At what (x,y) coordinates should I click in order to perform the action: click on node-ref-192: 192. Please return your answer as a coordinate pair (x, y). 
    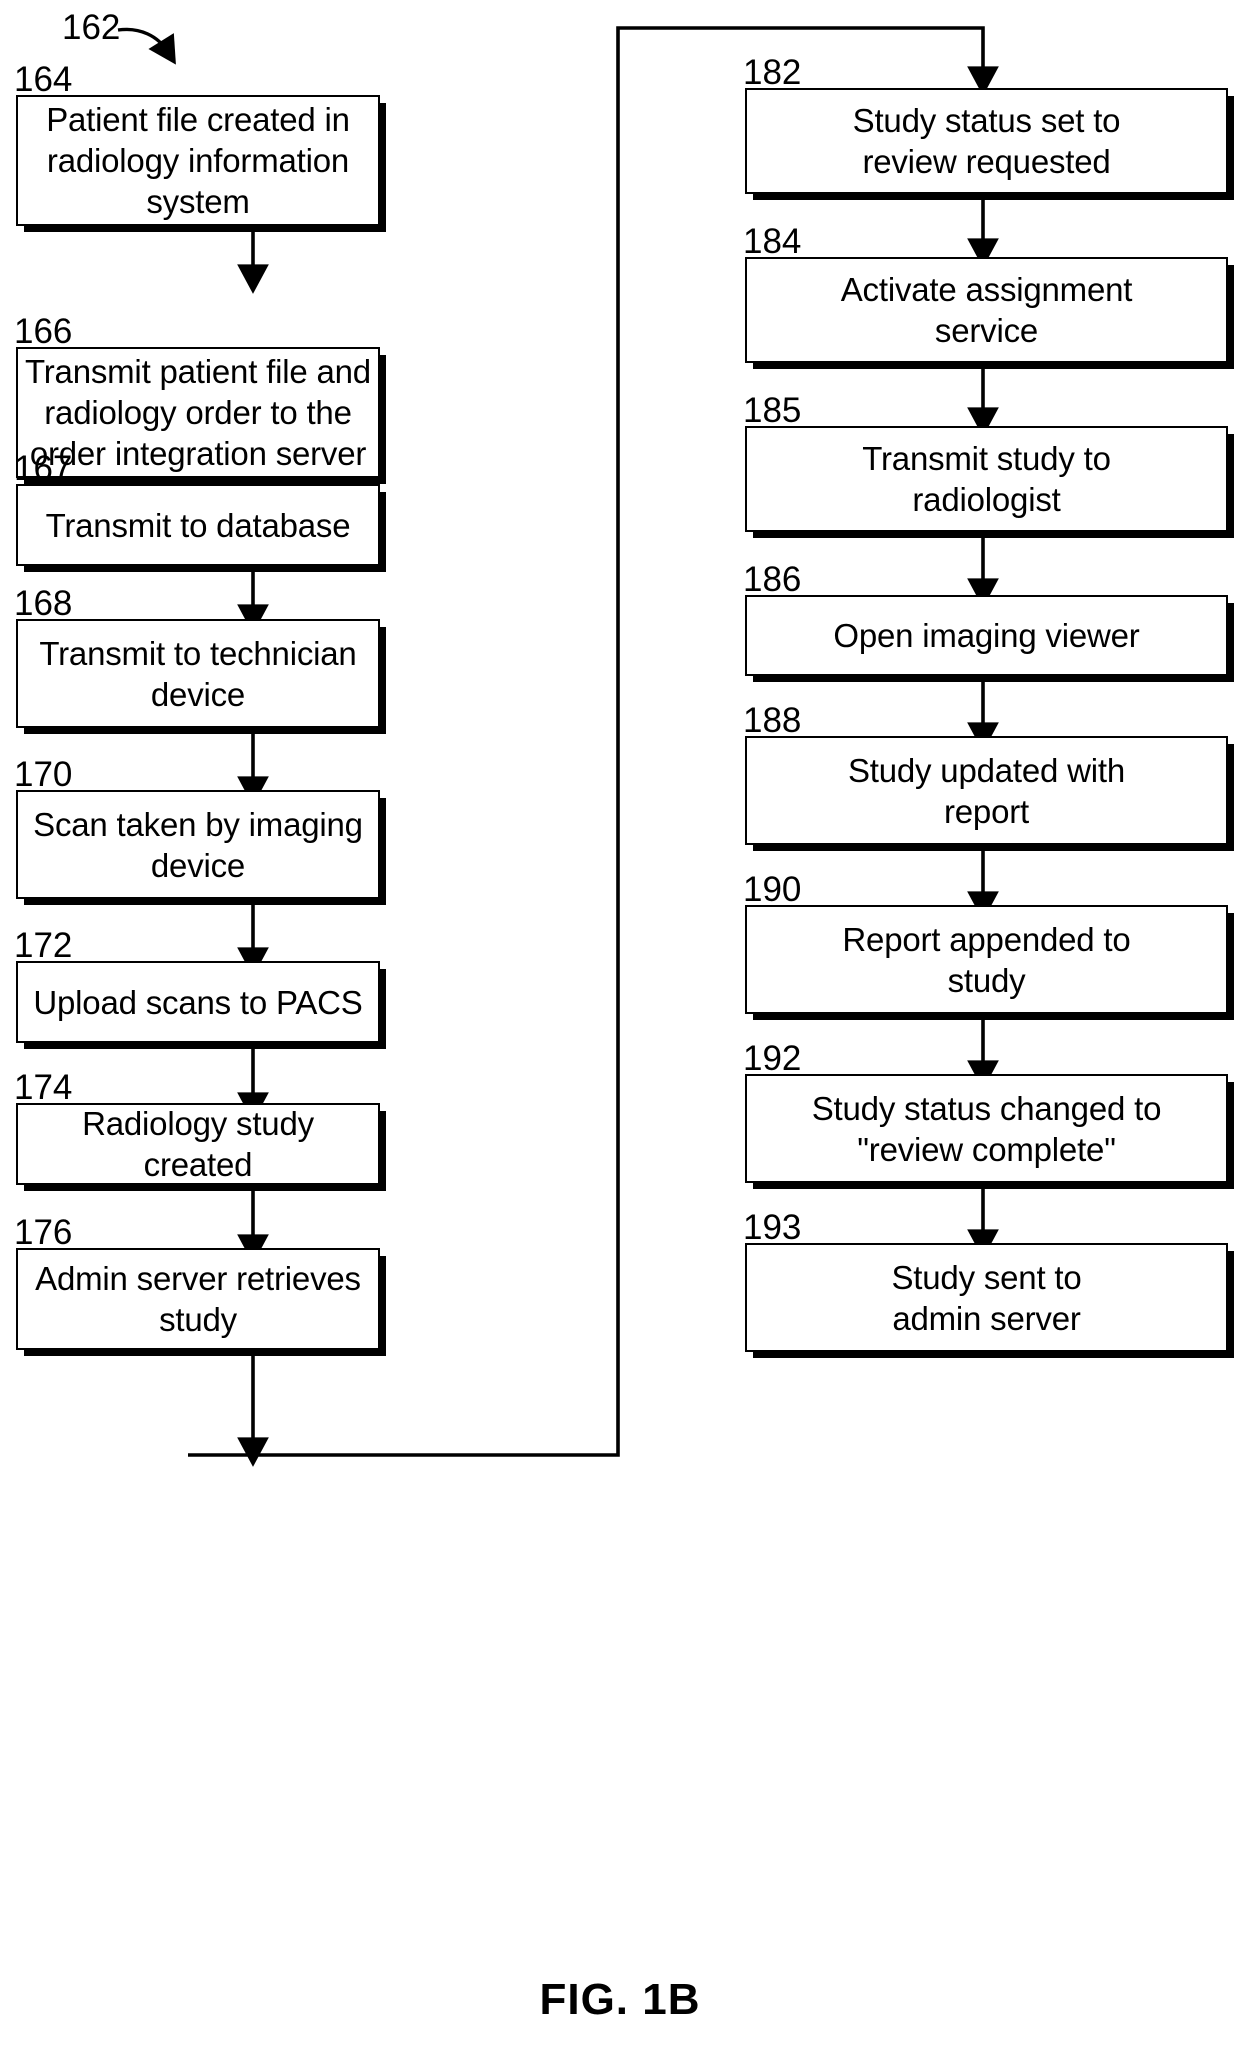
    Looking at the image, I should click on (772, 1058).